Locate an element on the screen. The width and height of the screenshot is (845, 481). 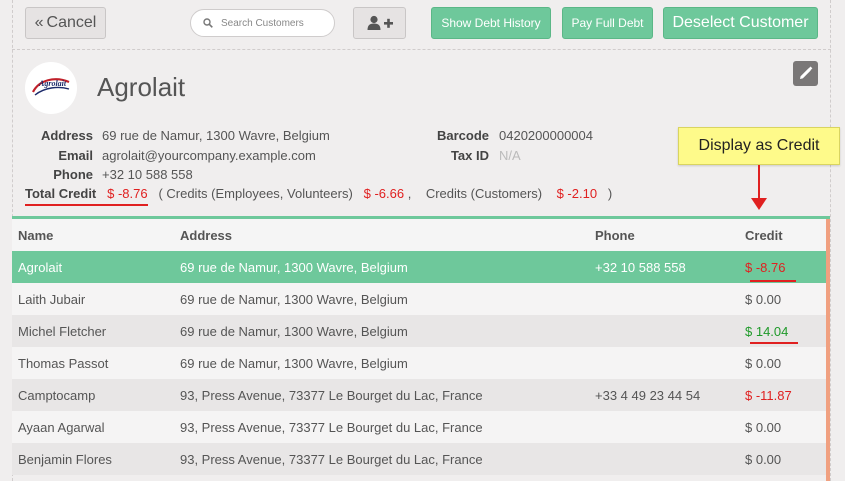
row-name: Agrolait is located at coordinates (40, 267).